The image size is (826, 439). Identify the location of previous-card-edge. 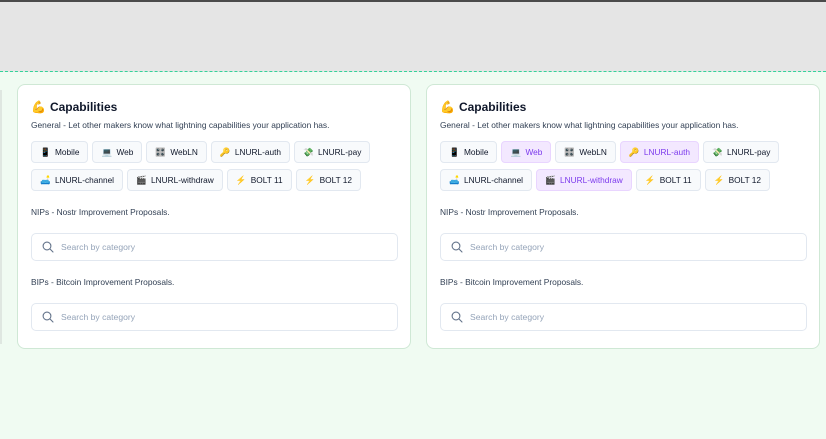
(1, 217).